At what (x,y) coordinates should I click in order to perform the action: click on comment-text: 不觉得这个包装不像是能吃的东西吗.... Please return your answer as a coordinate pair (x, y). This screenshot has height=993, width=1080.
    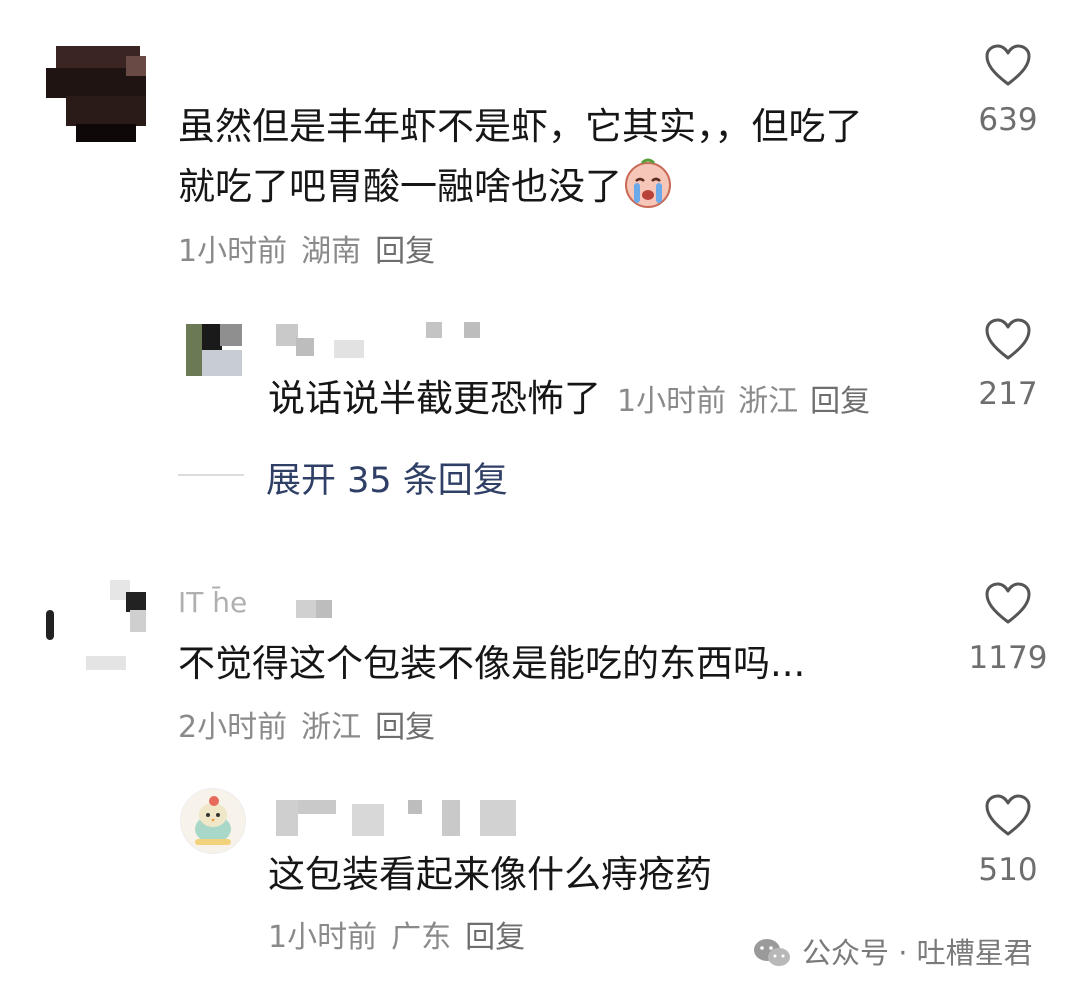
    Looking at the image, I should click on (492, 663).